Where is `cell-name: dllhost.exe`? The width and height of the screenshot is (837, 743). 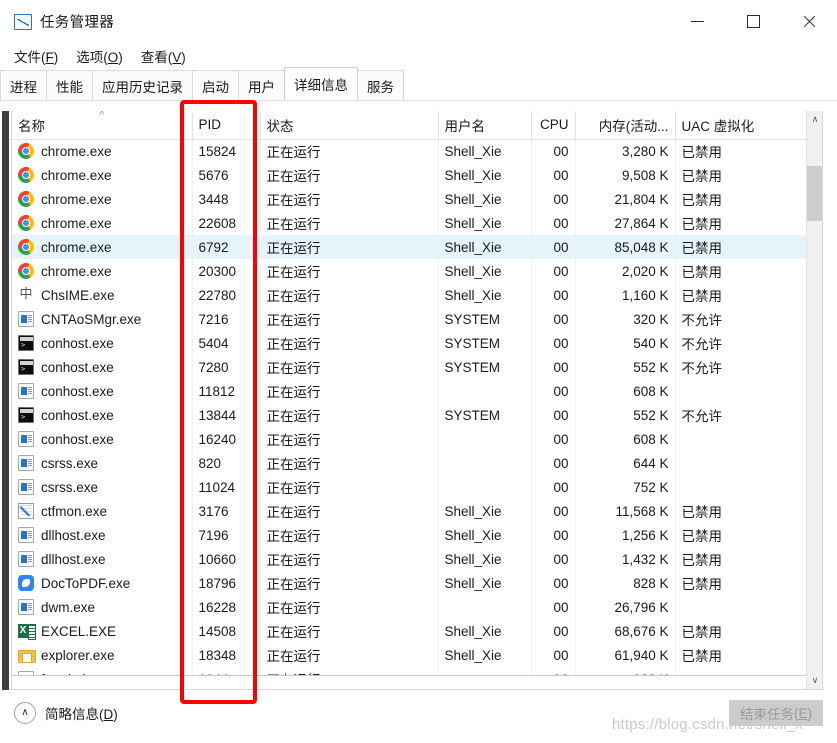 cell-name: dllhost.exe is located at coordinates (102, 559).